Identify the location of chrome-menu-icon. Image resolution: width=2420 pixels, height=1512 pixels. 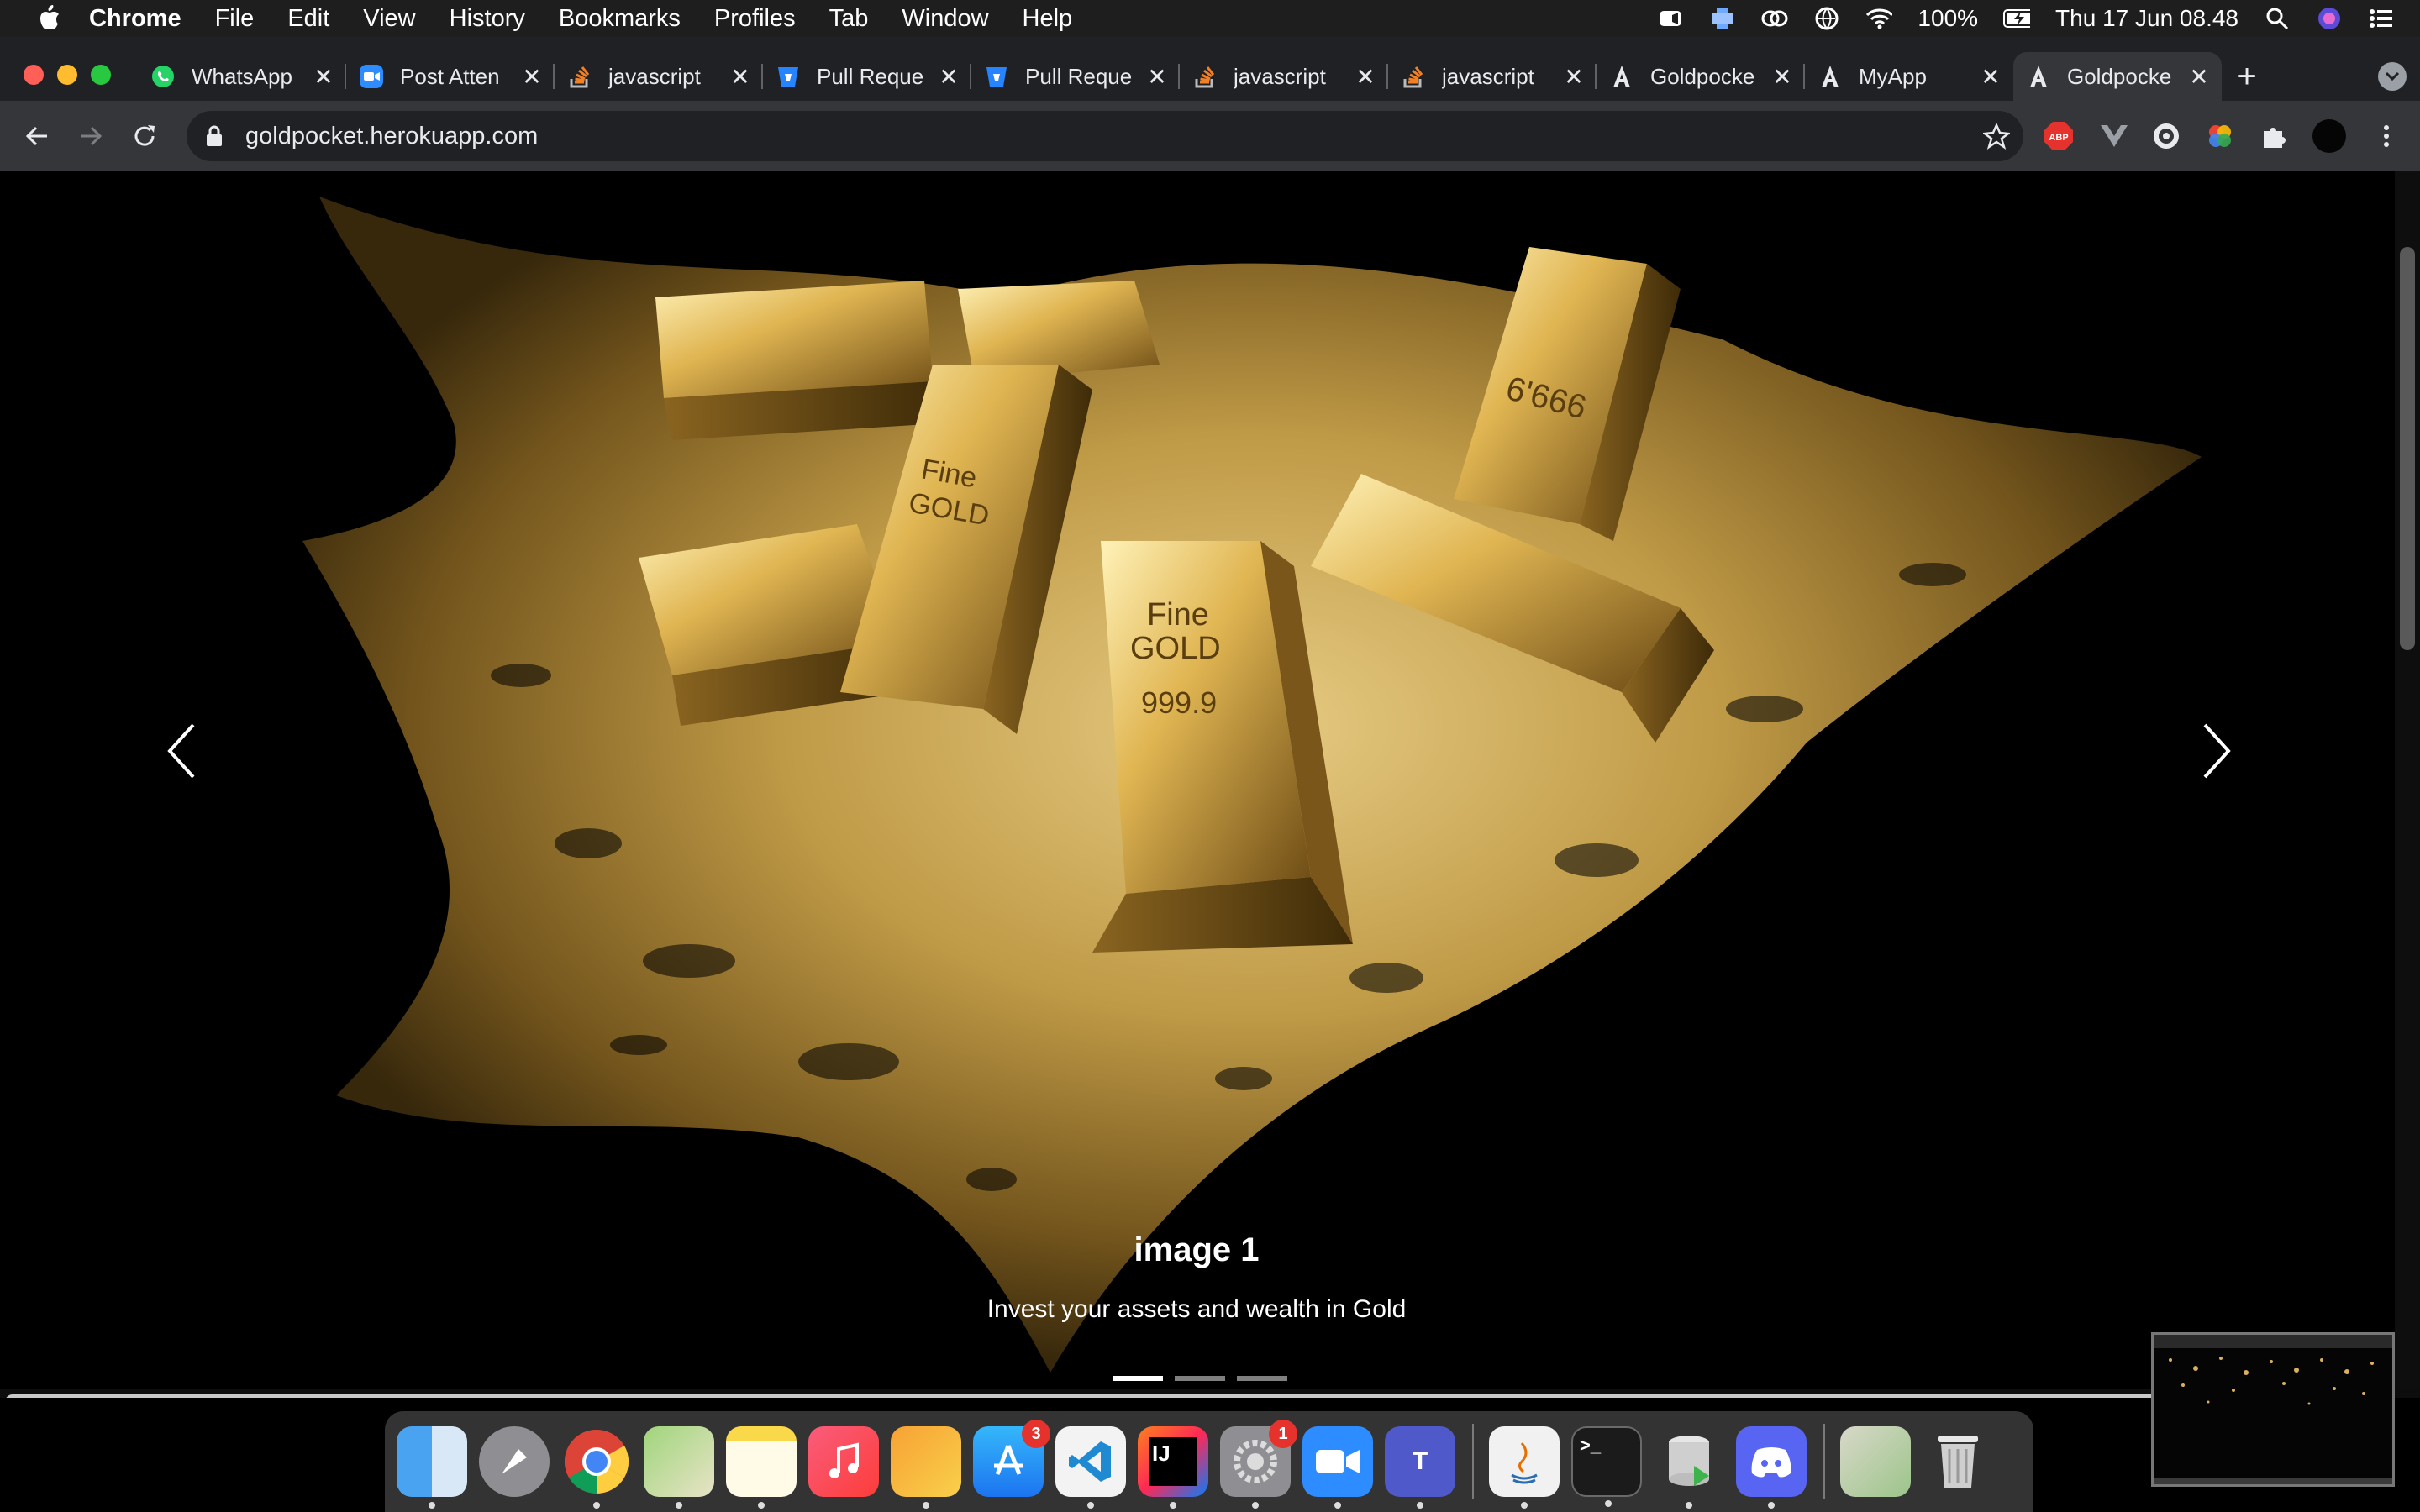
(2387, 136).